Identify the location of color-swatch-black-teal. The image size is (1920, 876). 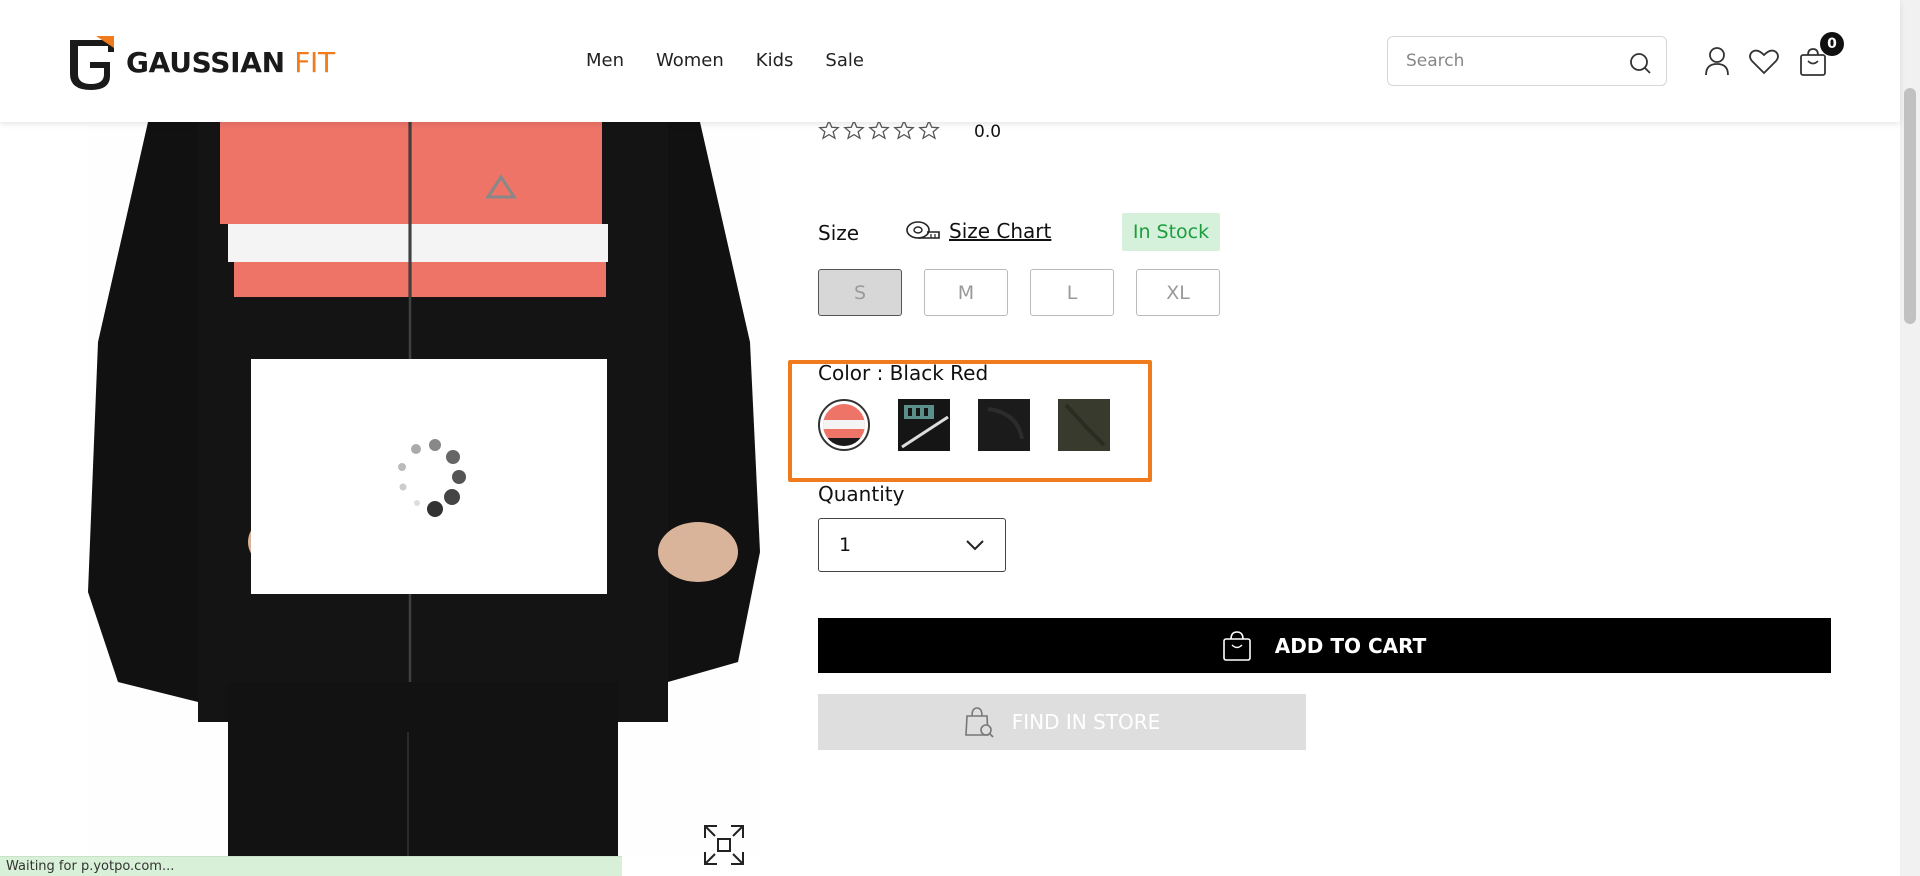
(924, 425).